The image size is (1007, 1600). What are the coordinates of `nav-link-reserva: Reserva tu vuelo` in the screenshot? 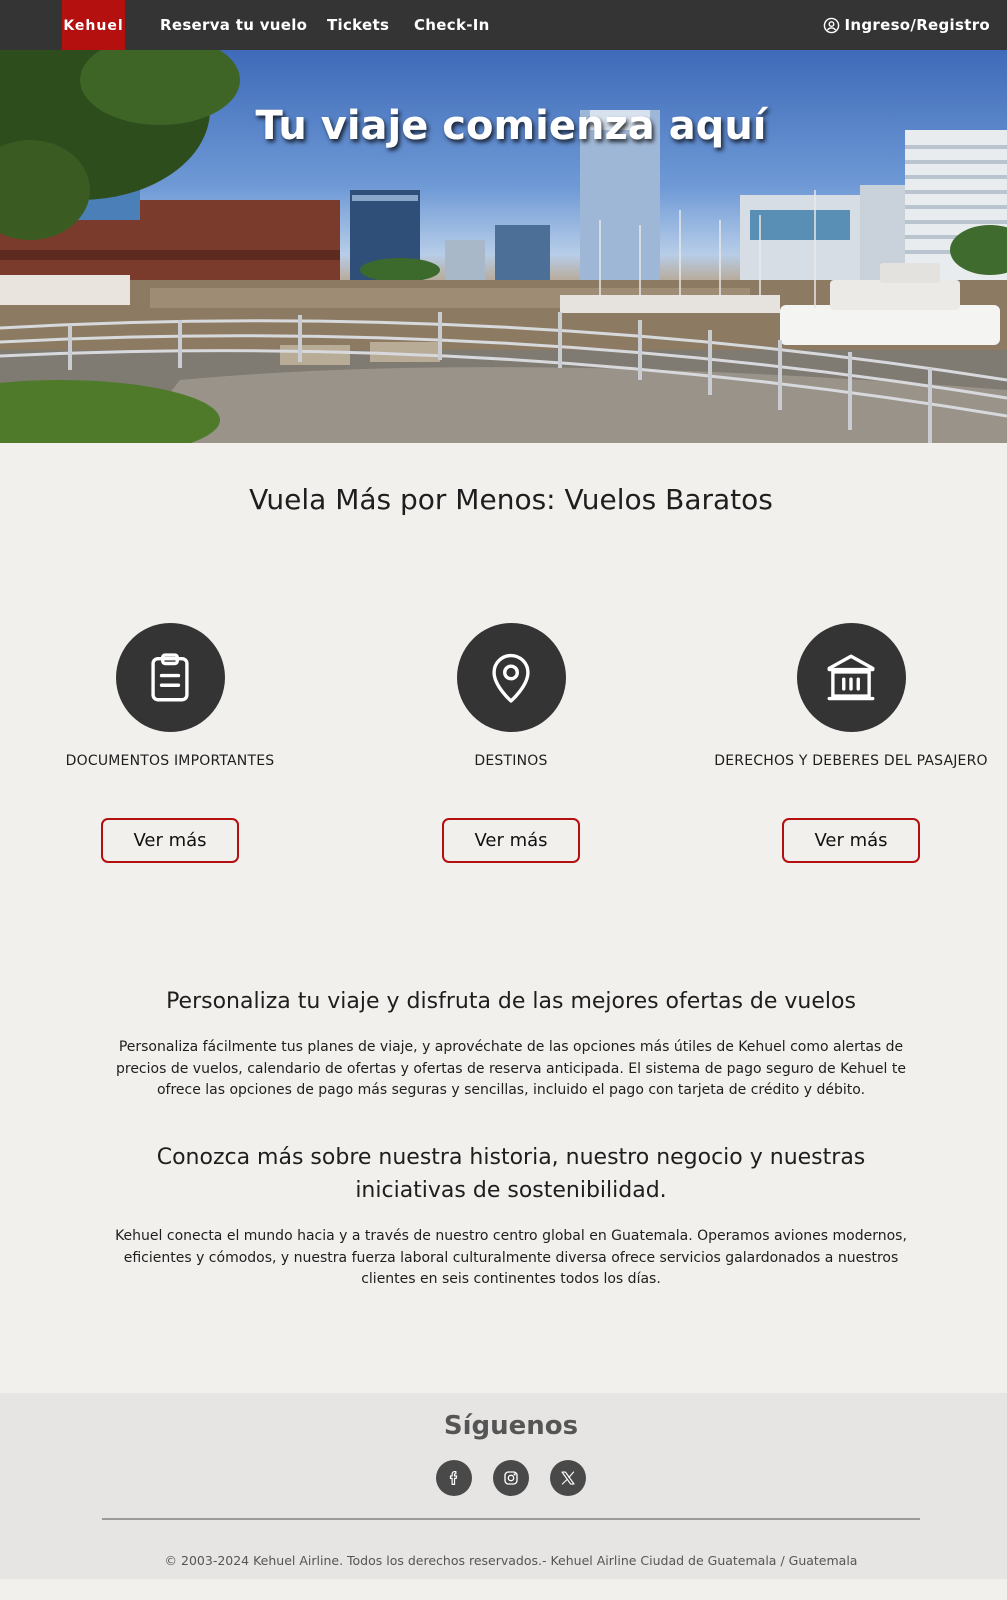 It's located at (233, 25).